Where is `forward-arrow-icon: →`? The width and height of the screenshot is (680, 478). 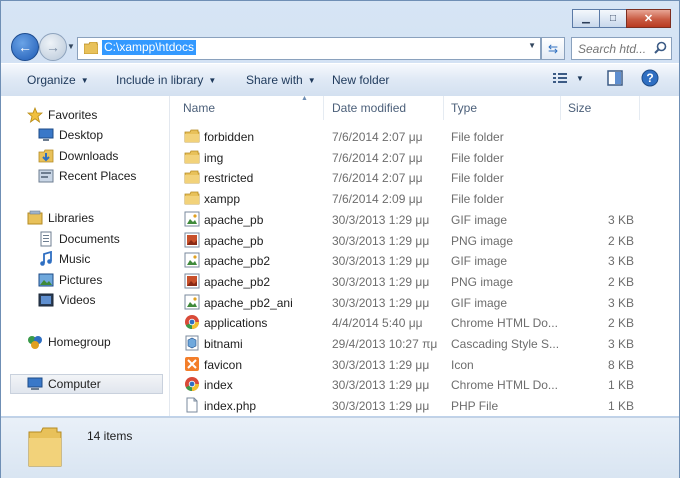
forward-arrow-icon: → is located at coordinates (53, 47).